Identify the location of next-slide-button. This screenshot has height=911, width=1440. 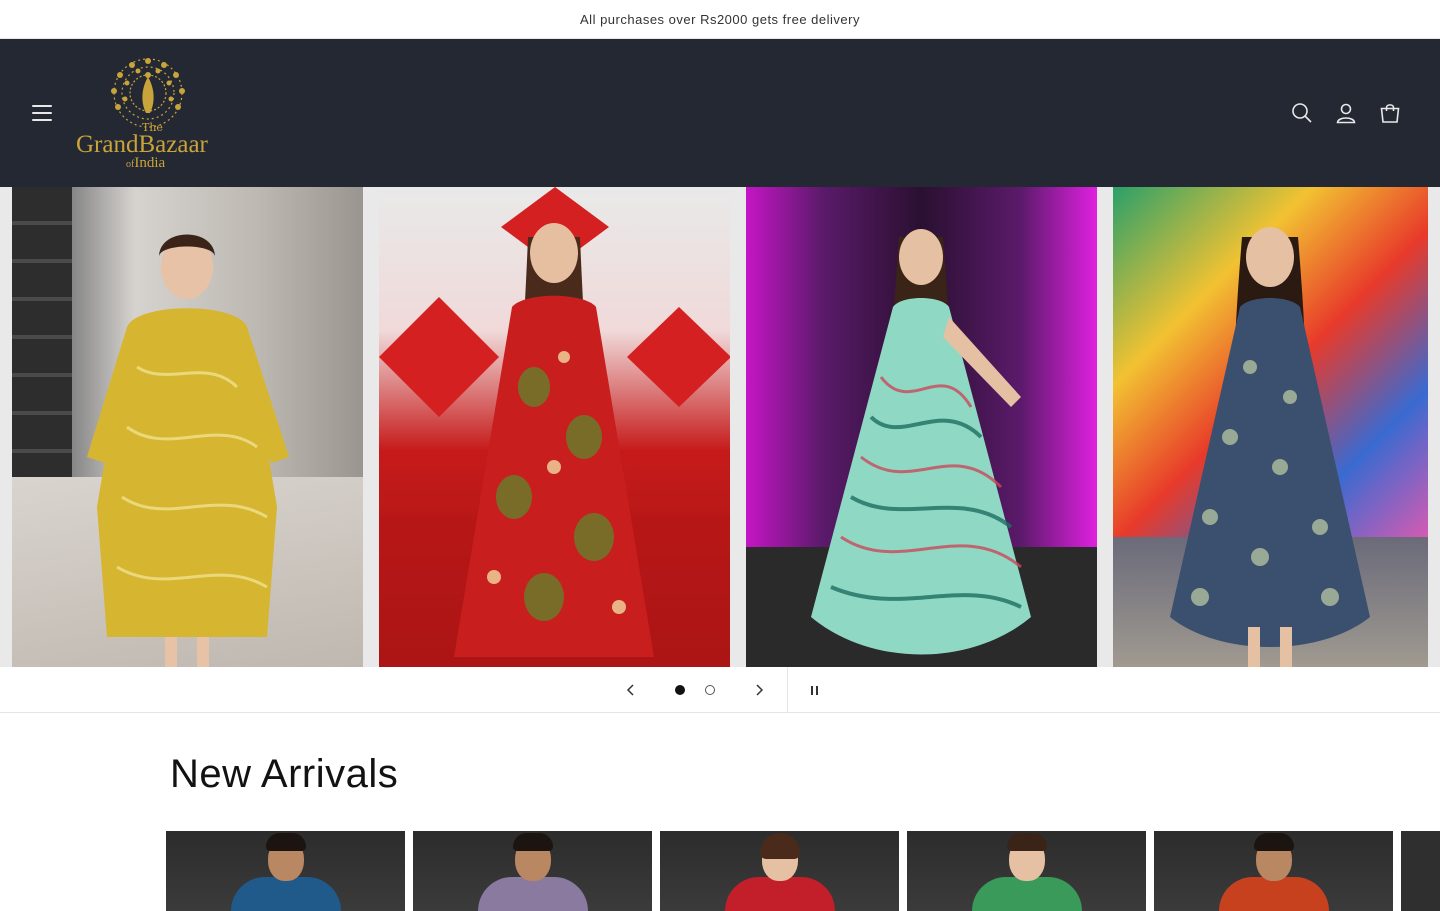
(759, 690).